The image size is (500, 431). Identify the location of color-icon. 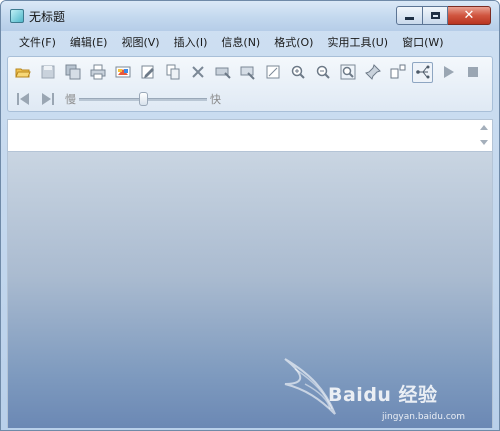
(122, 72).